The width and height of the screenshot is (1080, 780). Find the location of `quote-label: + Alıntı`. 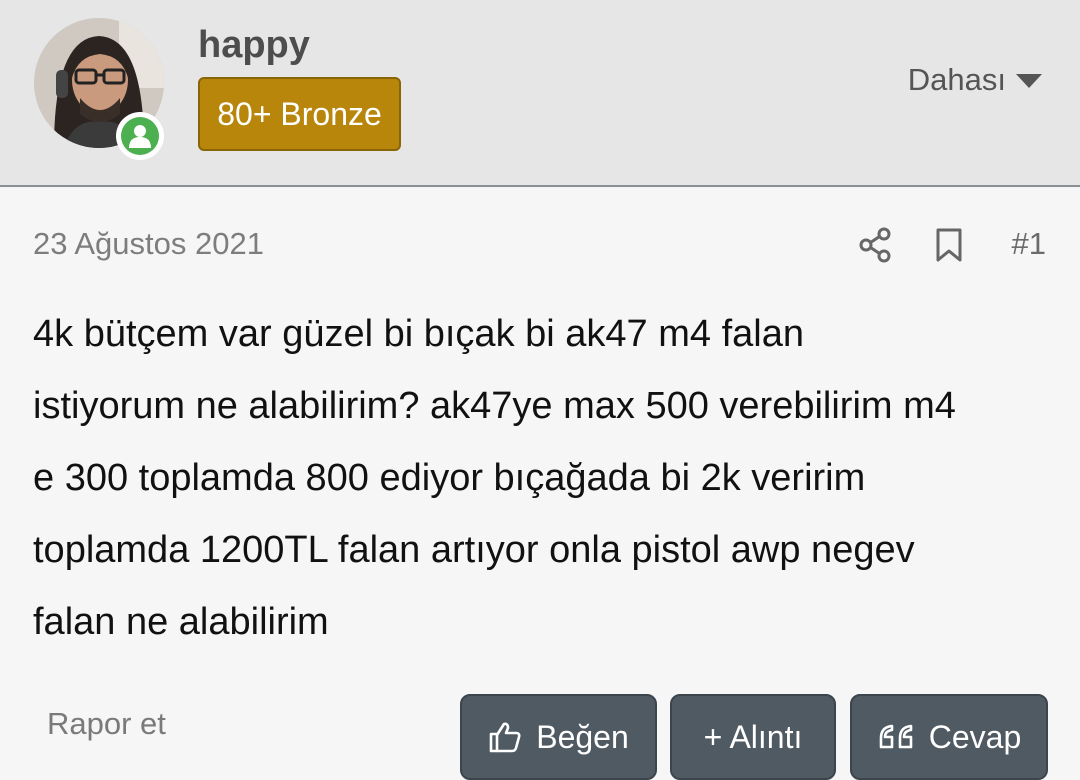

quote-label: + Alıntı is located at coordinates (753, 736).